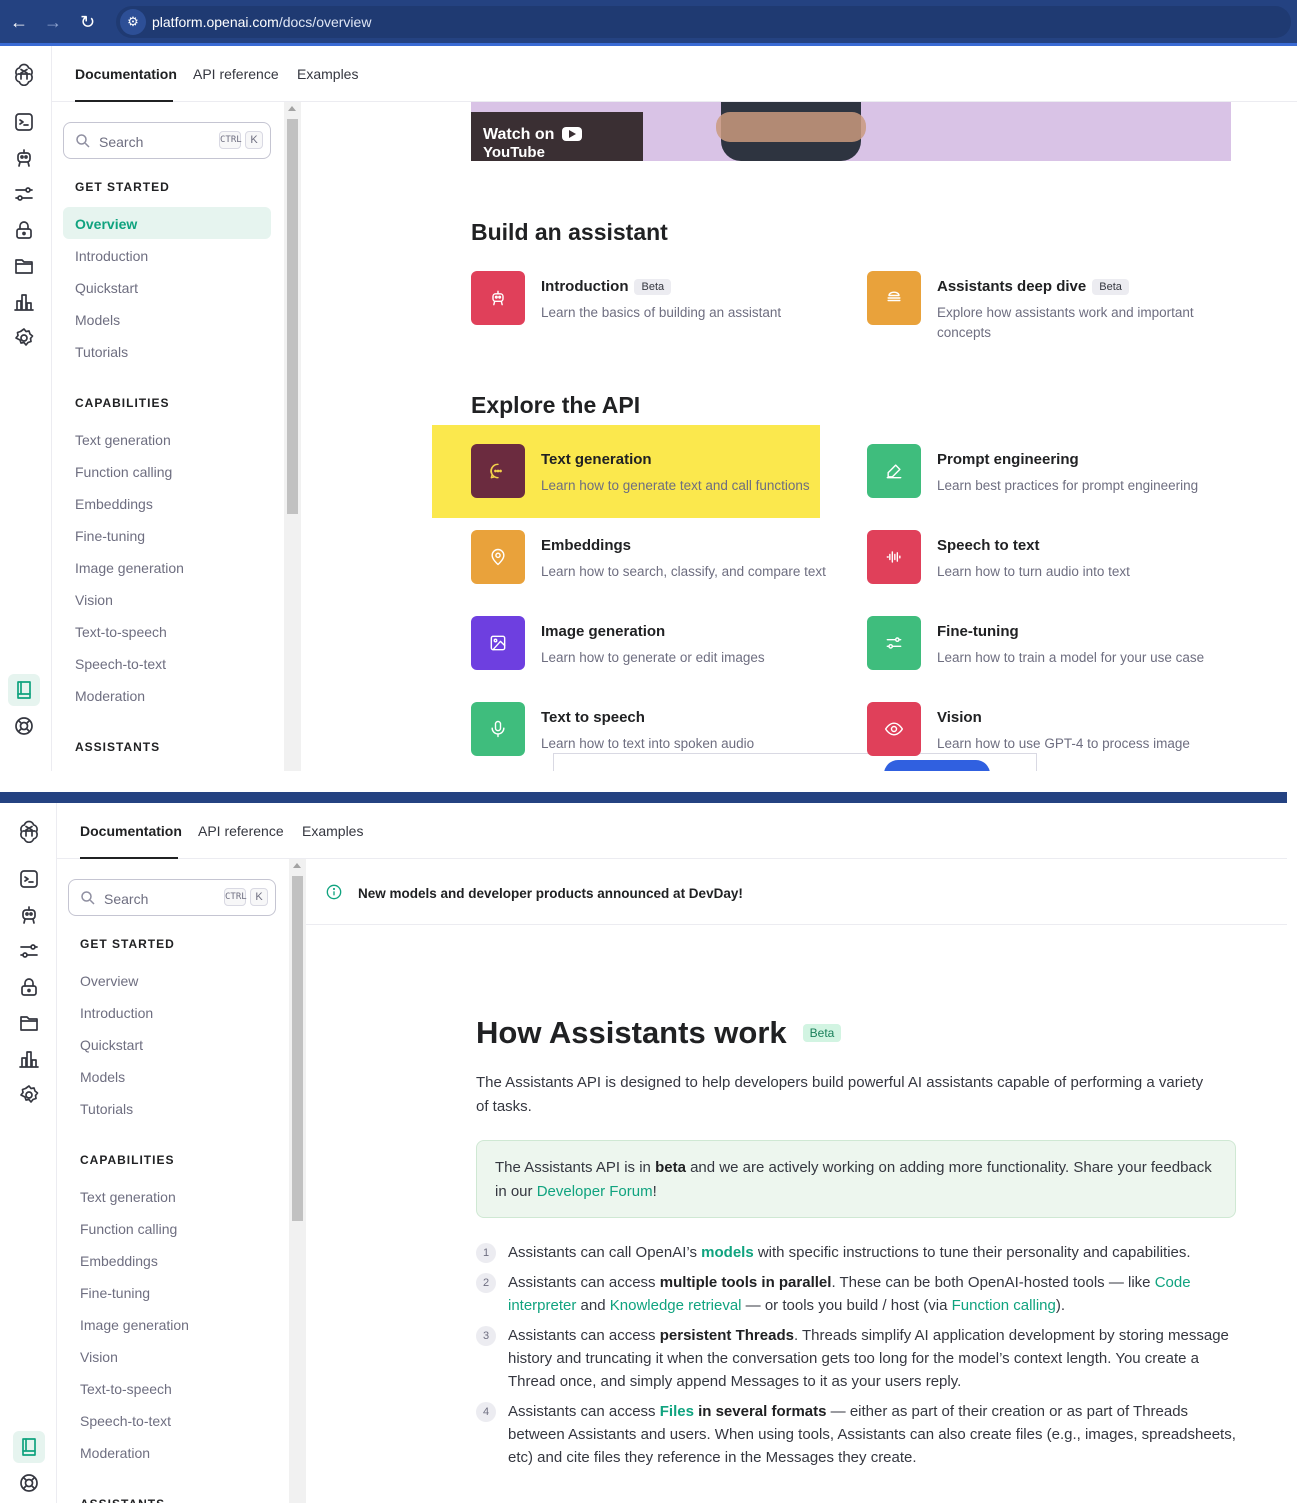 Image resolution: width=1297 pixels, height=1503 pixels. What do you see at coordinates (726, 1335) in the screenshot?
I see `bold-text: persistent Threads` at bounding box center [726, 1335].